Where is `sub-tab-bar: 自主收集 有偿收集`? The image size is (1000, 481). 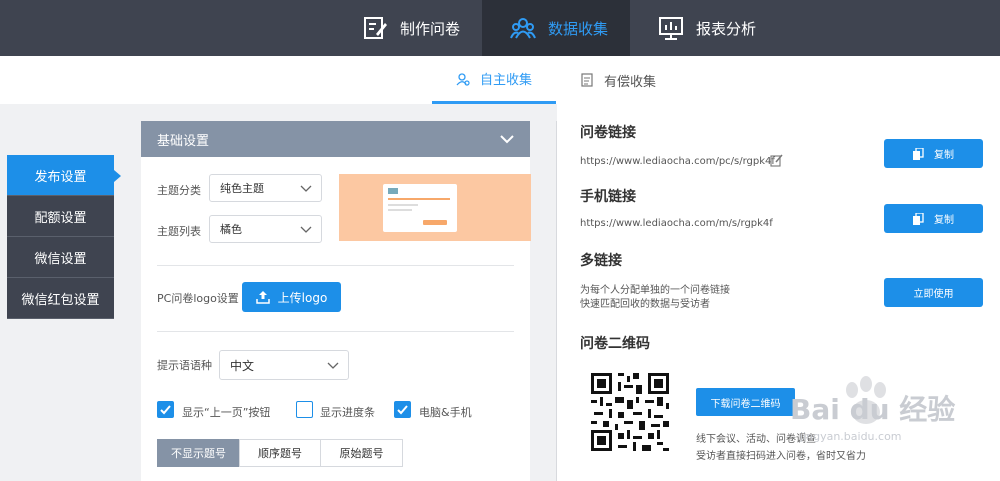 sub-tab-bar: 自主收集 有偿收集 is located at coordinates (500, 80).